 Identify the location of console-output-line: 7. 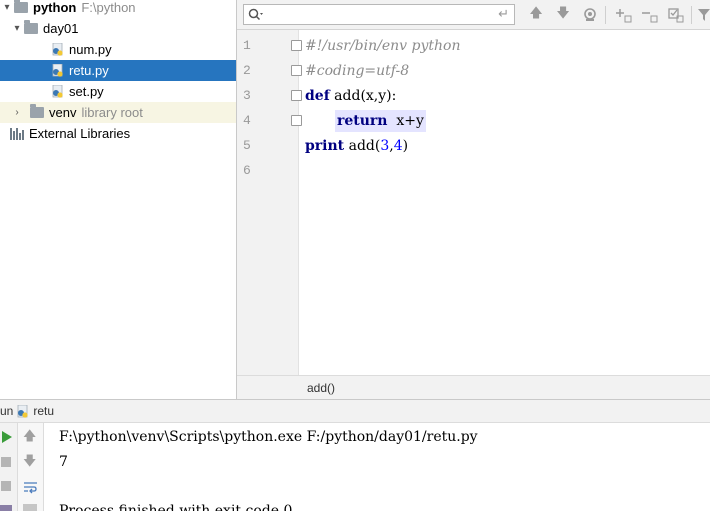
(63, 462).